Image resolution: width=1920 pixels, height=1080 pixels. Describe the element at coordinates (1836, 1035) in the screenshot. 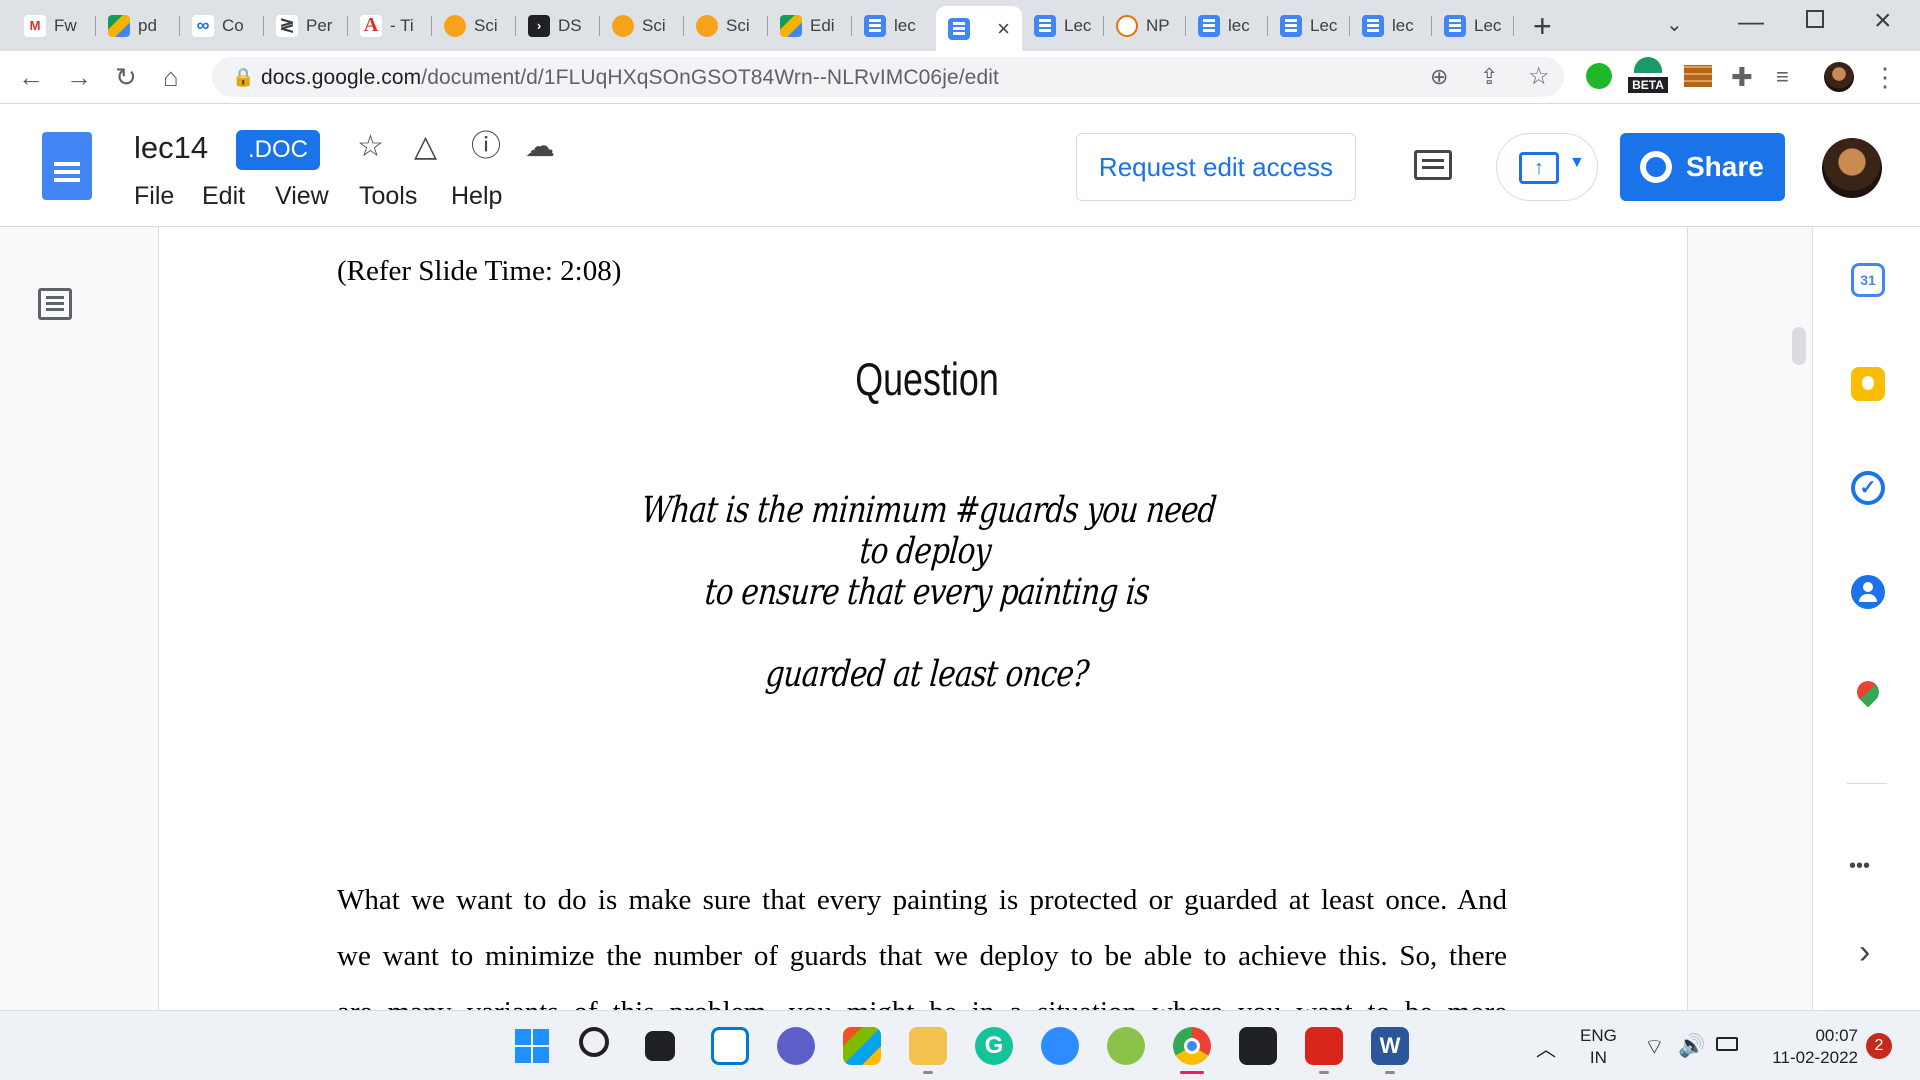

I see `clock-time: 00:07` at that location.